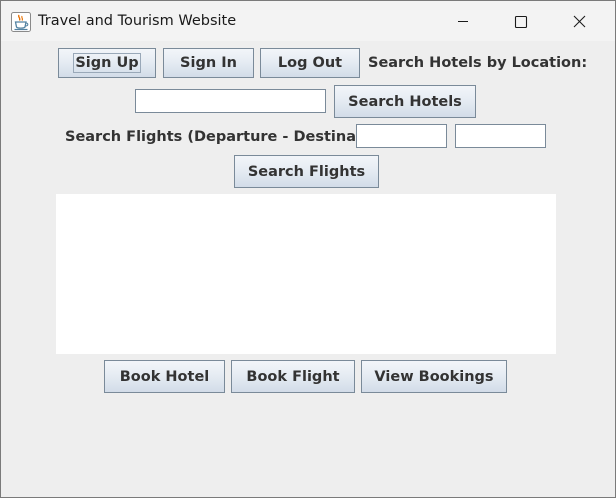 The width and height of the screenshot is (616, 498). I want to click on search-hotels-button: Search Hotels, so click(405, 101).